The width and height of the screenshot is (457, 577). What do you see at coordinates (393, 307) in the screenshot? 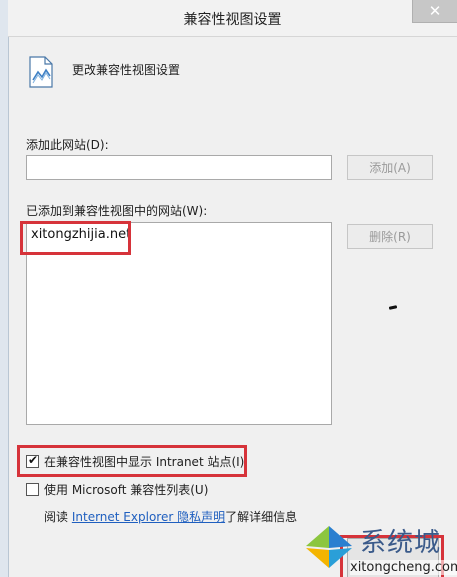
I see `stray-mark` at bounding box center [393, 307].